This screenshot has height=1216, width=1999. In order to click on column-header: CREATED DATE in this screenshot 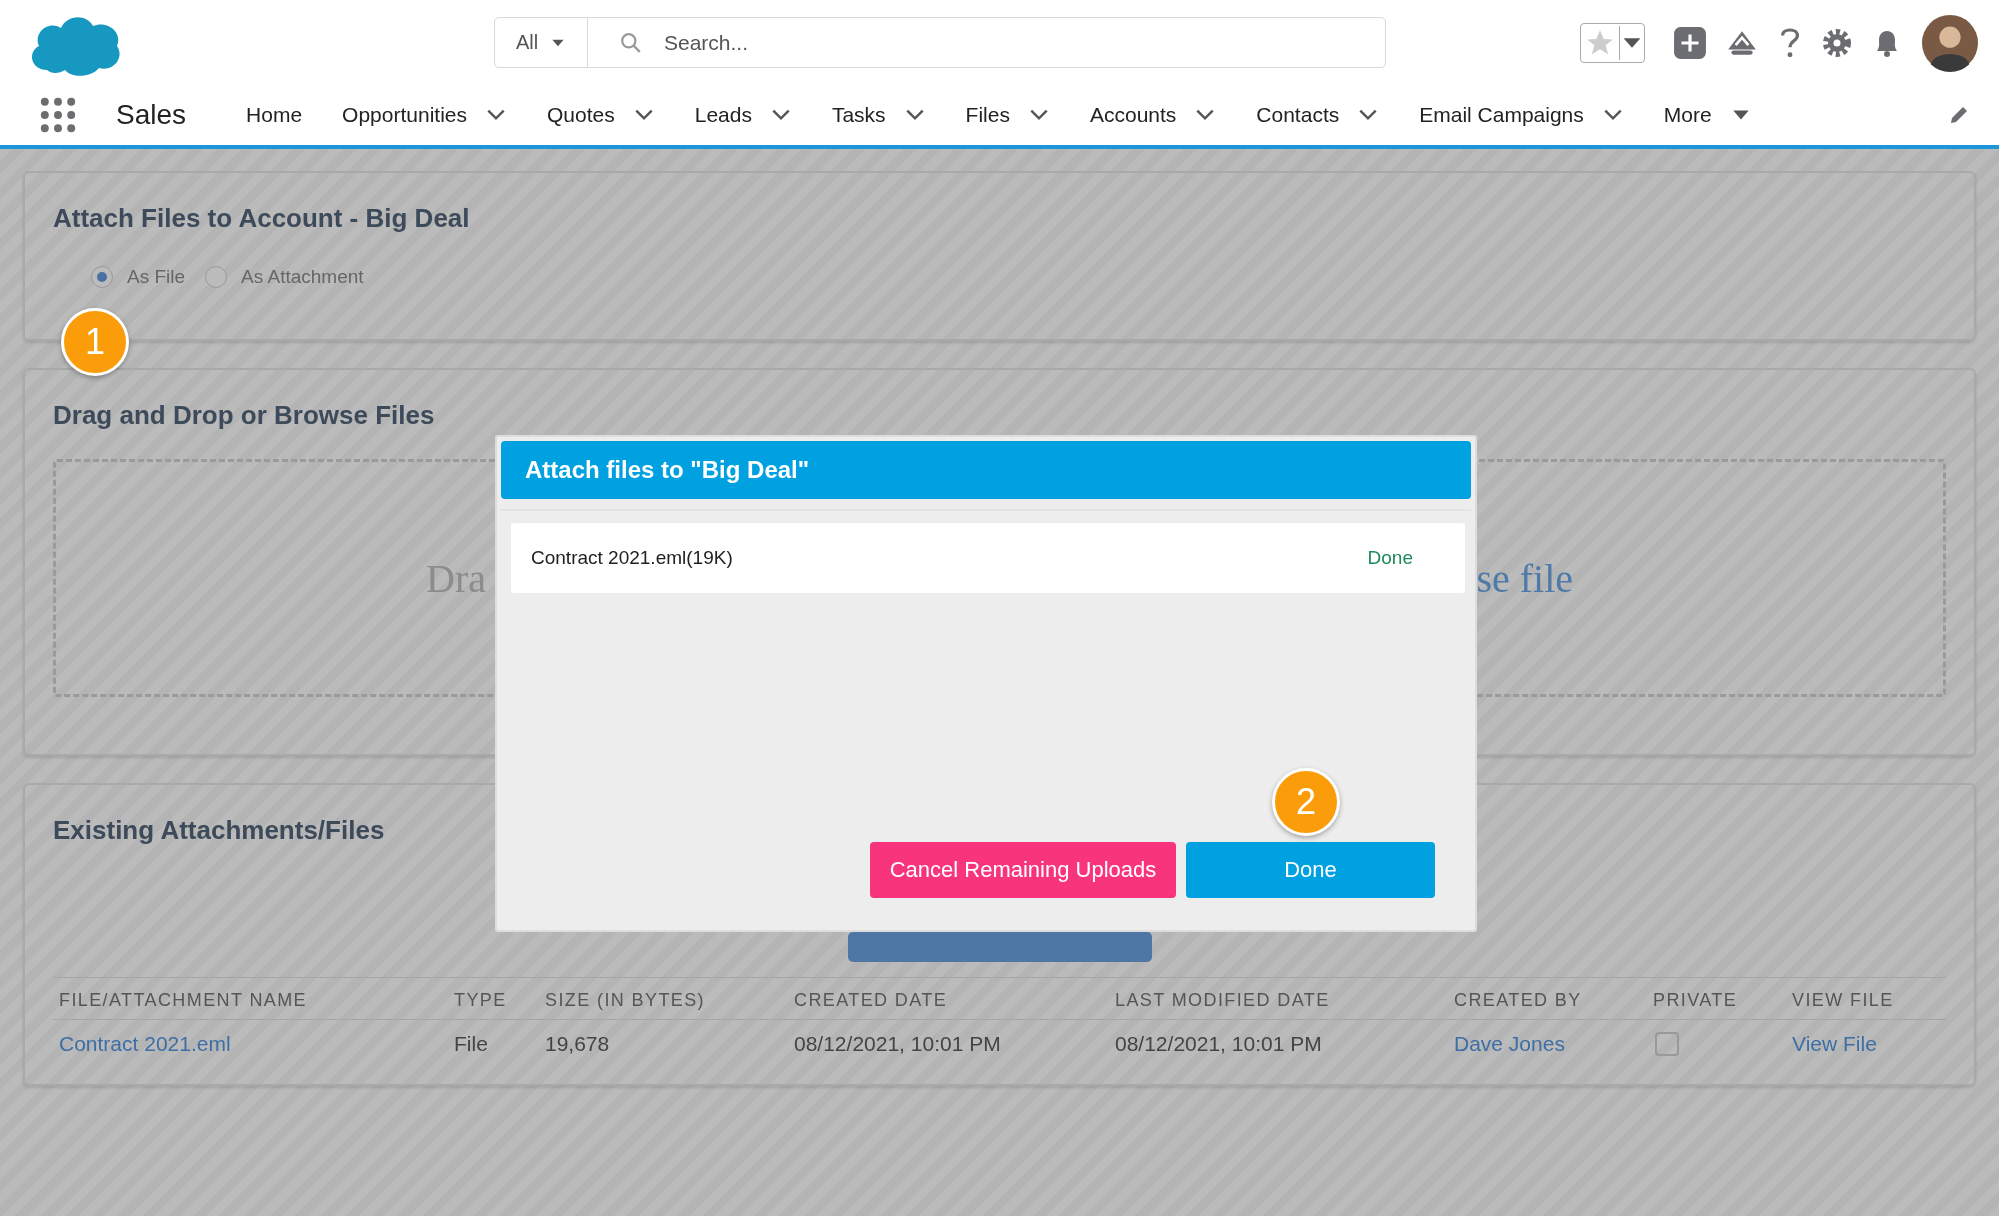, I will do `click(948, 999)`.